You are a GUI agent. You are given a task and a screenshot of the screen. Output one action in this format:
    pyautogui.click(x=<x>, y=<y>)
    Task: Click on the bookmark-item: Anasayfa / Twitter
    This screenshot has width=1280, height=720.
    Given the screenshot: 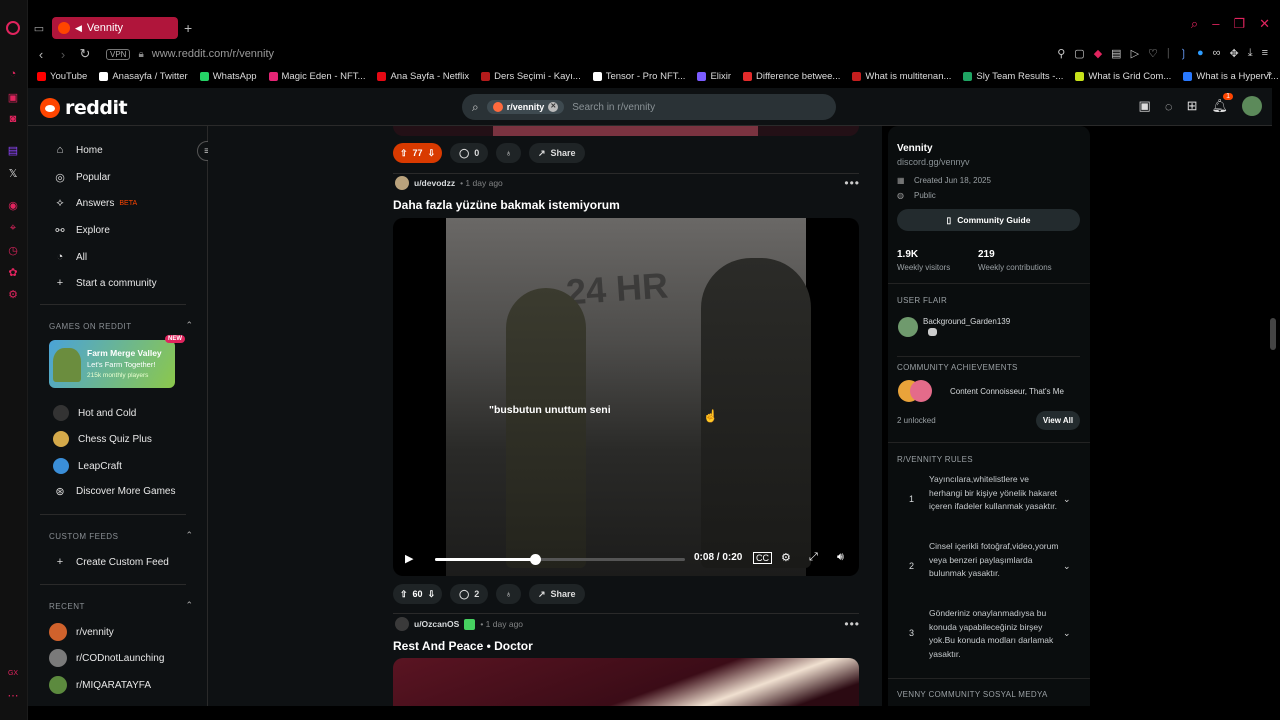 What is the action you would take?
    pyautogui.click(x=143, y=76)
    